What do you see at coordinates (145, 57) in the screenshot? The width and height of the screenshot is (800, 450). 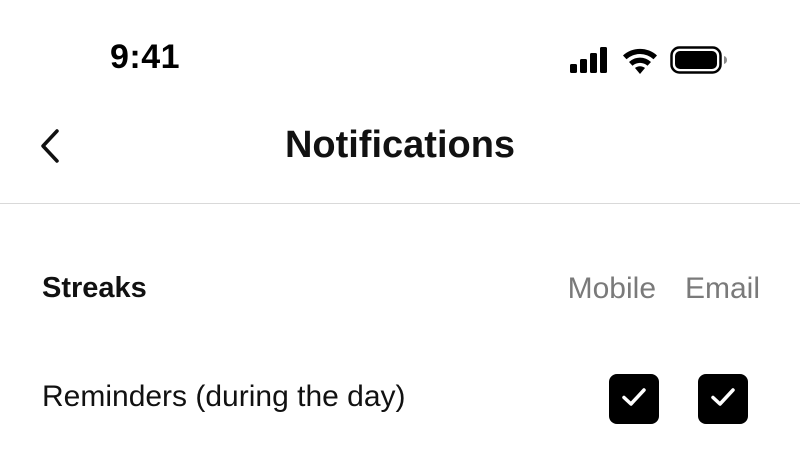 I see `status-time: 9:41` at bounding box center [145, 57].